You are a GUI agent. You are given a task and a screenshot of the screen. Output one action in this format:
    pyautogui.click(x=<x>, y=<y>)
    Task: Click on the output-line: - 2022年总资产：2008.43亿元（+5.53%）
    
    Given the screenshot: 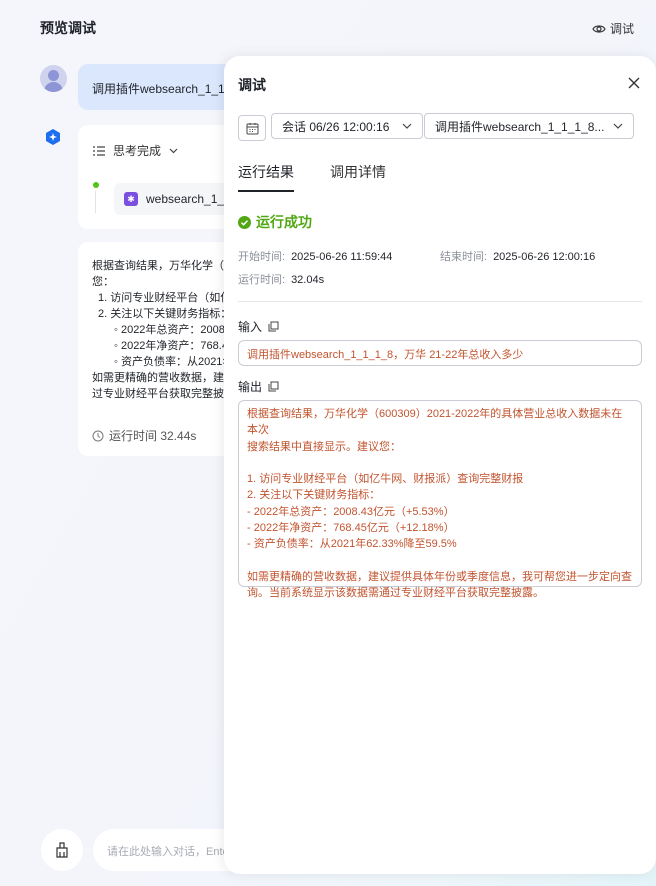 What is the action you would take?
    pyautogui.click(x=351, y=511)
    